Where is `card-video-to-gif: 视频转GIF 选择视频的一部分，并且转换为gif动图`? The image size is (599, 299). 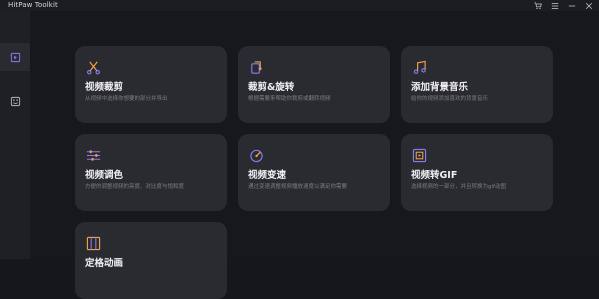
card-video-to-gif: 视频转GIF 选择视频的一部分，并且转换为gif动图 is located at coordinates (477, 172).